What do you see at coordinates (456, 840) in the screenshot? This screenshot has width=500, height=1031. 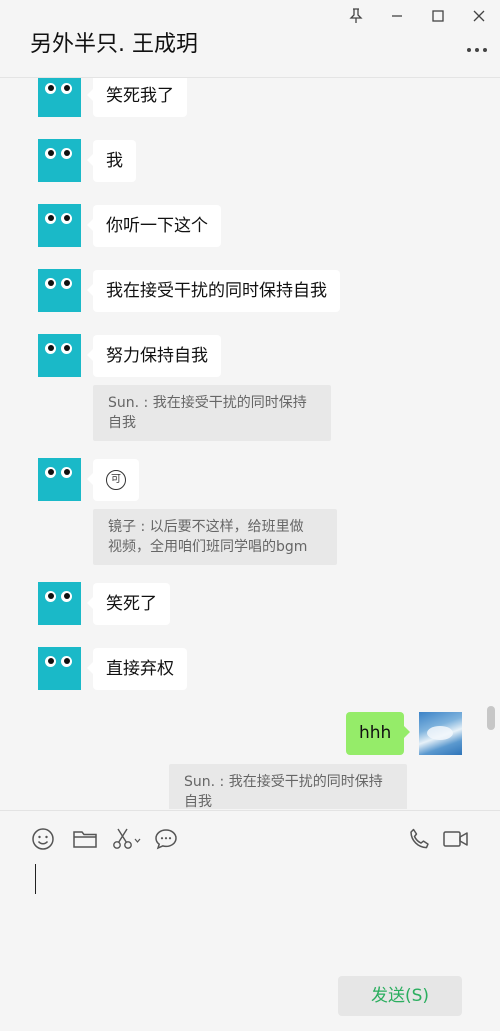 I see `video-icon` at bounding box center [456, 840].